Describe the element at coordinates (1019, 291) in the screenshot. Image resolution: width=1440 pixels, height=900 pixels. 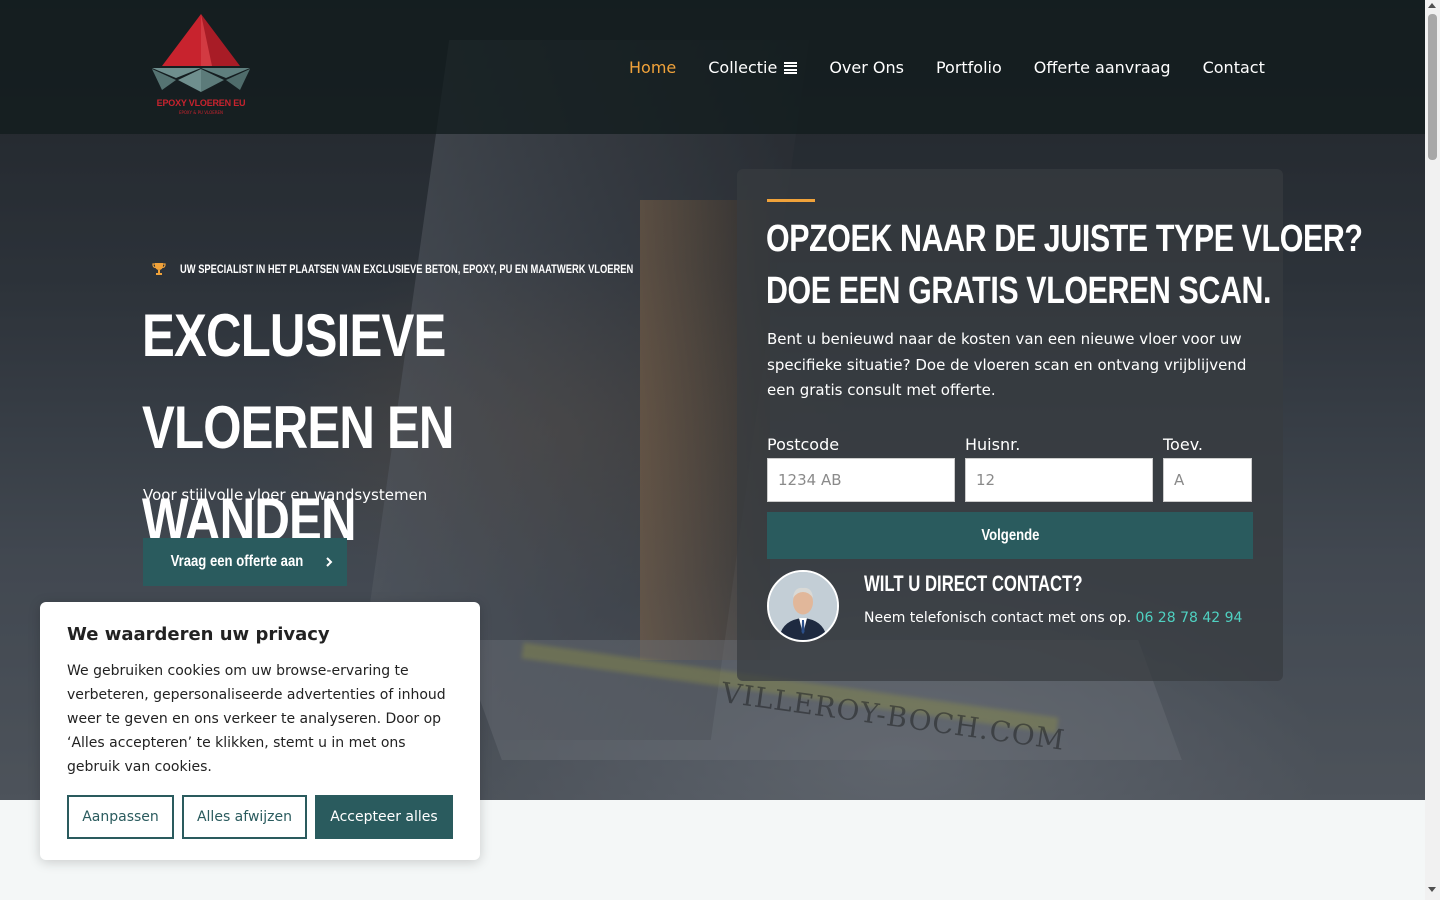
I see `scan-card-title-line2: Doe een gratis vloeren scan.` at that location.